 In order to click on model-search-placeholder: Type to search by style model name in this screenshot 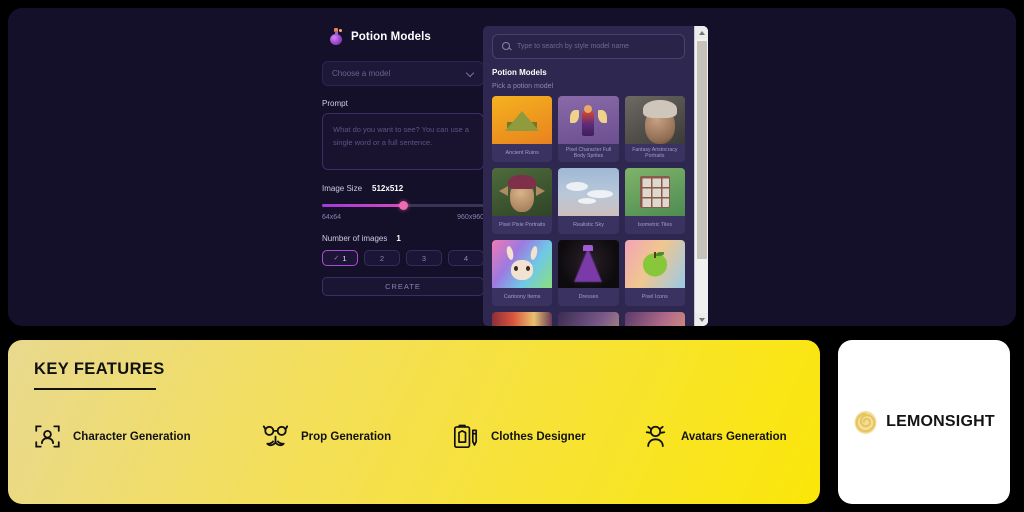, I will do `click(573, 46)`.